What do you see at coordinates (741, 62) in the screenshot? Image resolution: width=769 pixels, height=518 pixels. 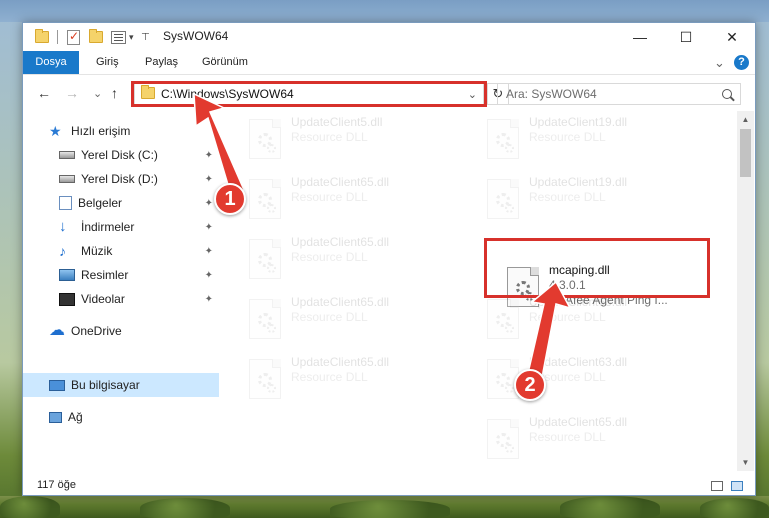 I see `help-icon: ?` at bounding box center [741, 62].